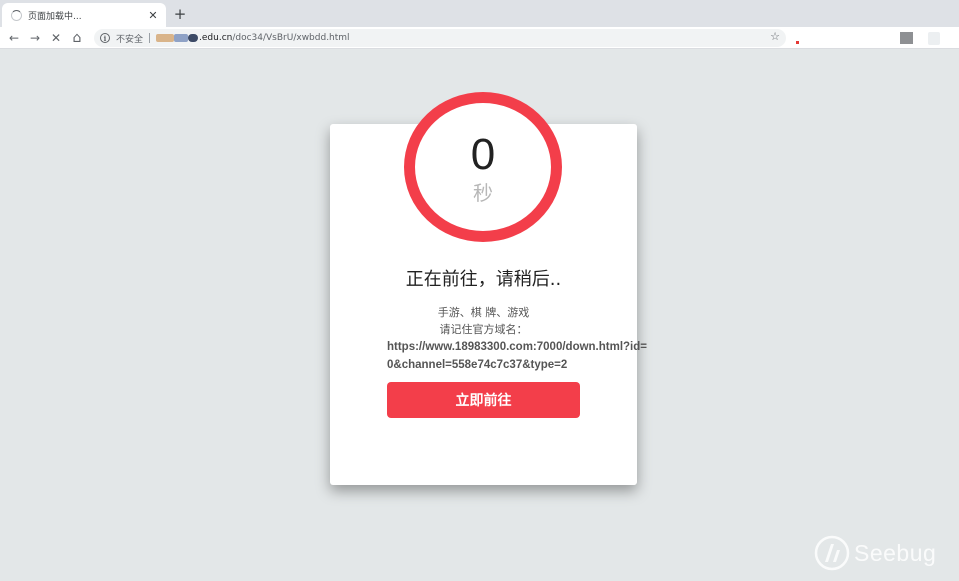 The image size is (959, 581). What do you see at coordinates (77, 38) in the screenshot?
I see `home-button: ⌂` at bounding box center [77, 38].